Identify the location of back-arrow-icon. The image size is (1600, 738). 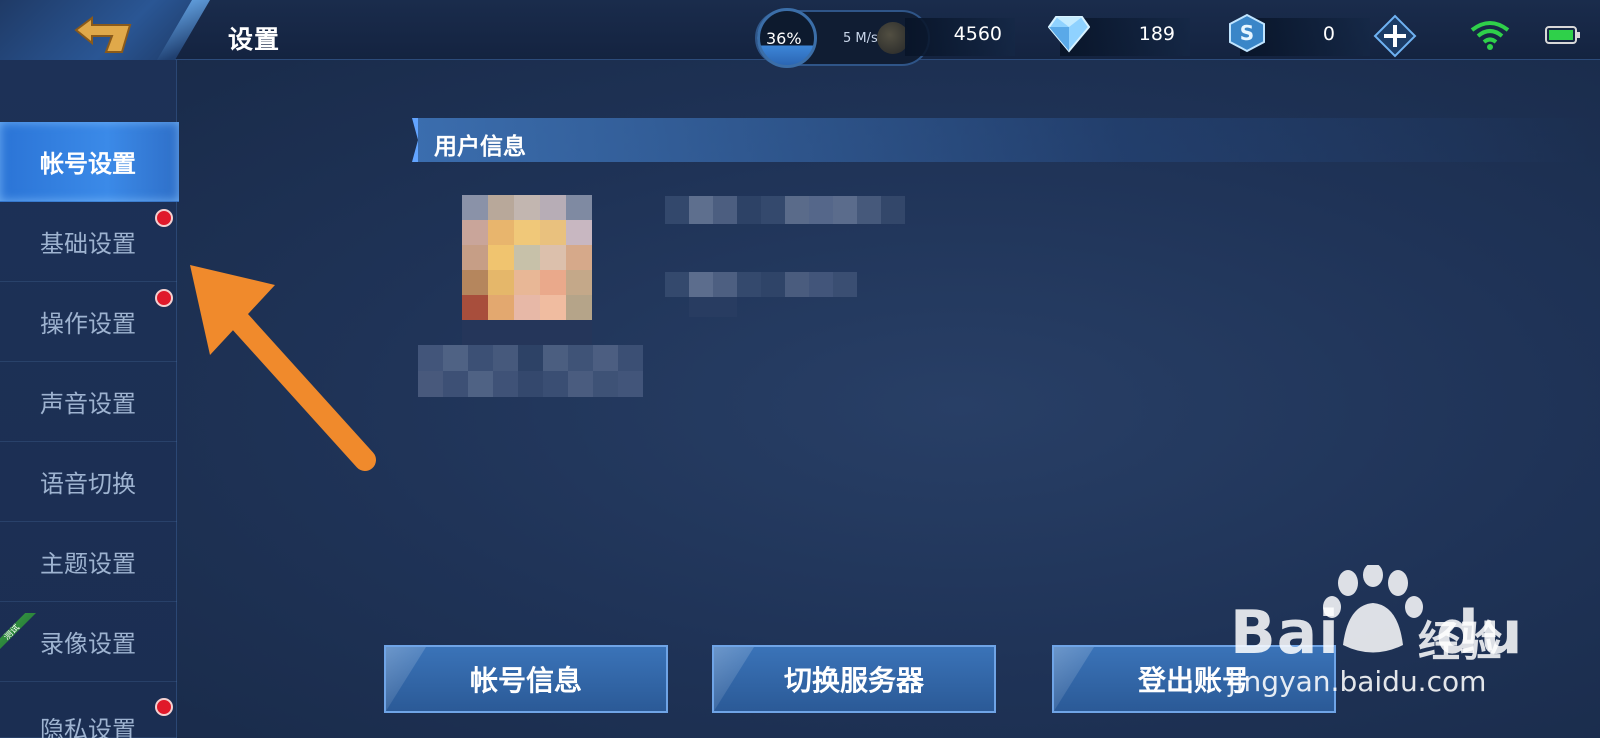
(105, 34).